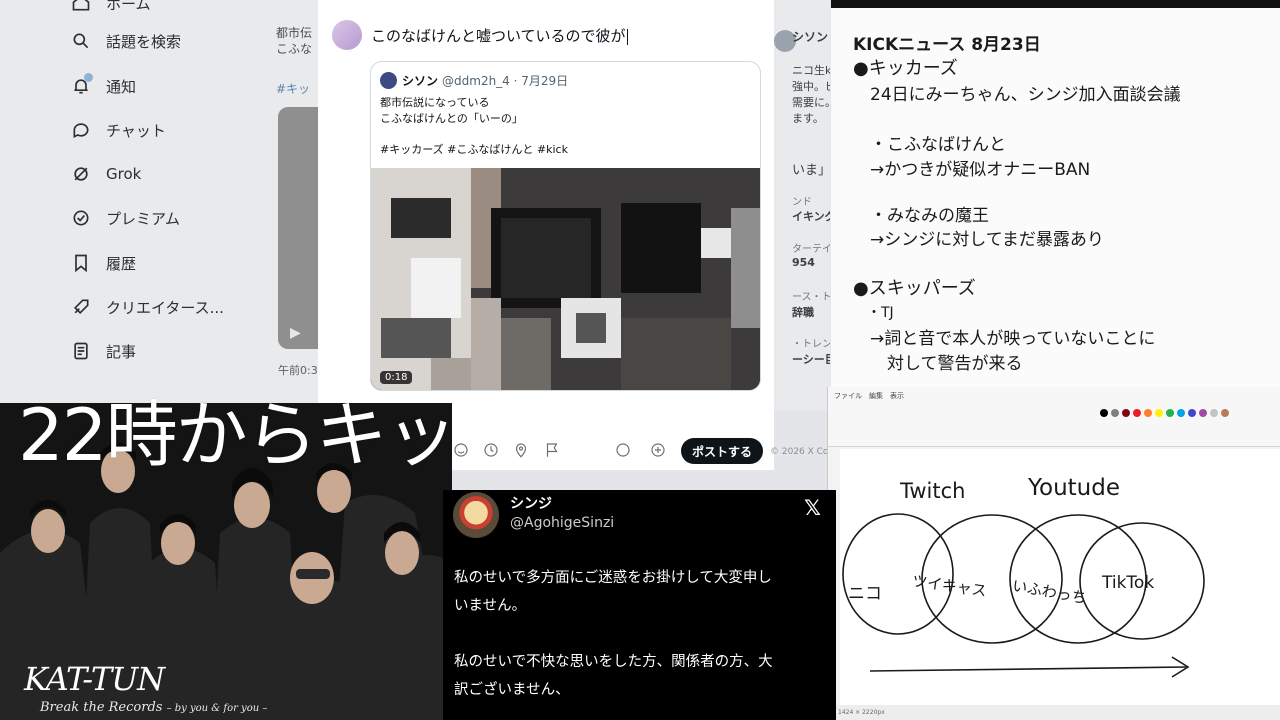 The height and width of the screenshot is (720, 1280). Describe the element at coordinates (722, 451) in the screenshot. I see `post-button: ポストする` at that location.